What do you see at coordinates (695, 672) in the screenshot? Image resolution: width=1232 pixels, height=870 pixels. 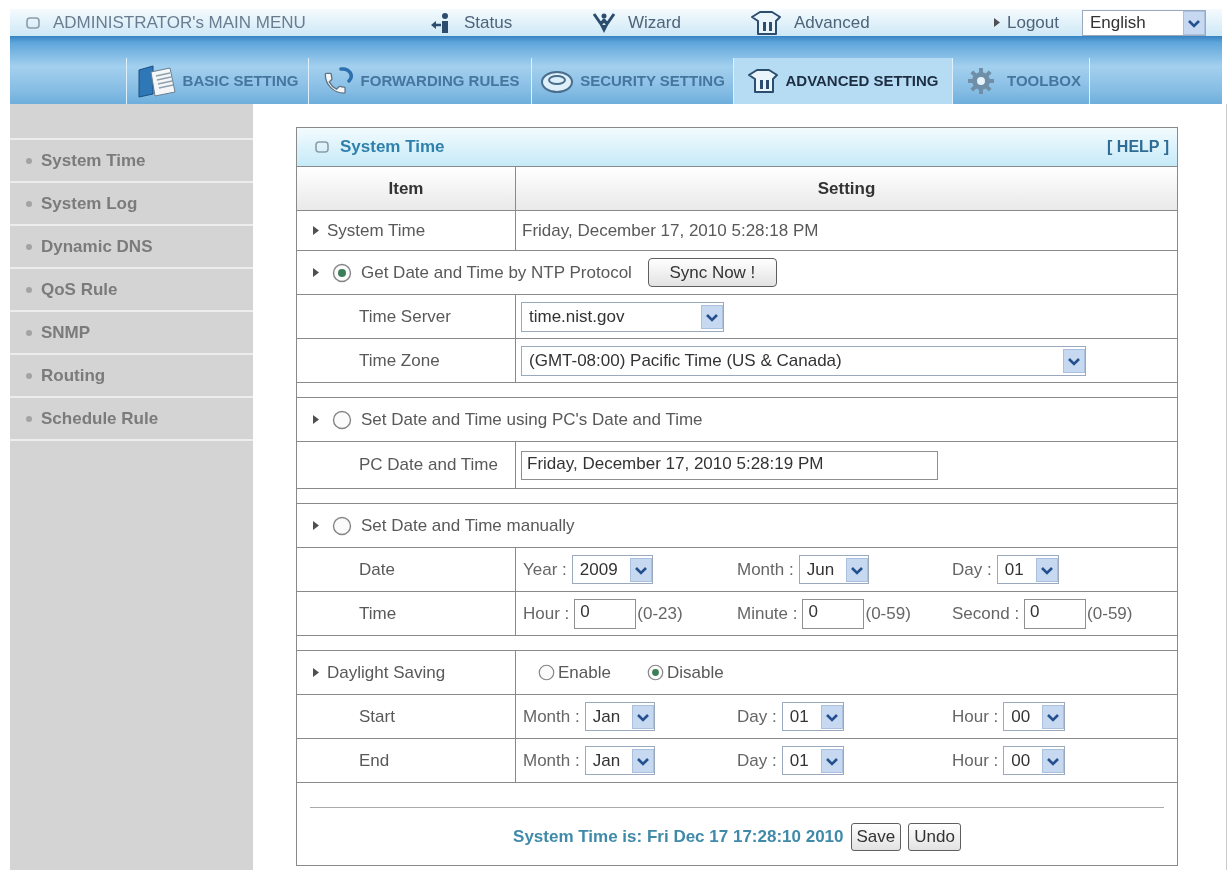 I see `radio-label: Disable` at bounding box center [695, 672].